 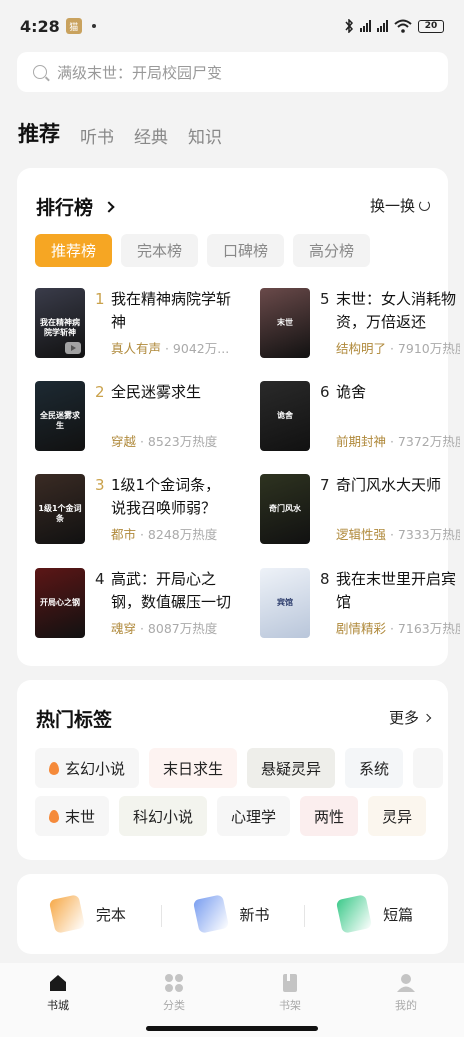 I want to click on ranking-title-link: 排行榜, so click(x=75, y=206).